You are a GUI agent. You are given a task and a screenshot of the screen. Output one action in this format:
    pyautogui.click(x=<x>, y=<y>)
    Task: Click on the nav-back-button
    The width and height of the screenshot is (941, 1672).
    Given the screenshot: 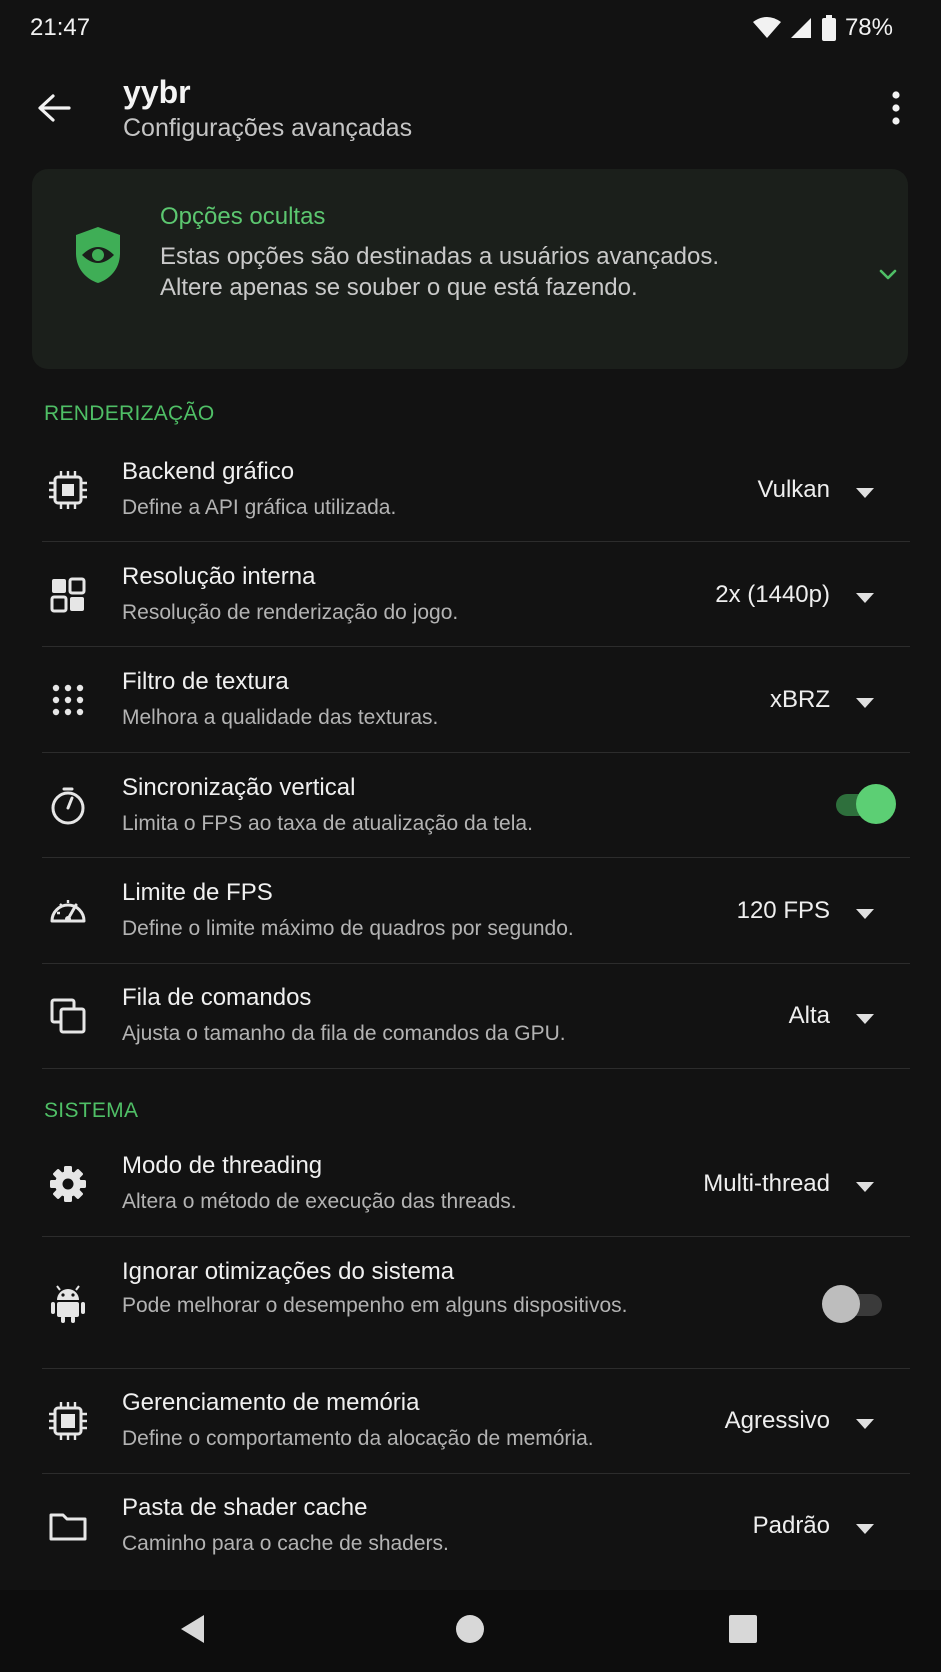 What is the action you would take?
    pyautogui.click(x=193, y=1631)
    